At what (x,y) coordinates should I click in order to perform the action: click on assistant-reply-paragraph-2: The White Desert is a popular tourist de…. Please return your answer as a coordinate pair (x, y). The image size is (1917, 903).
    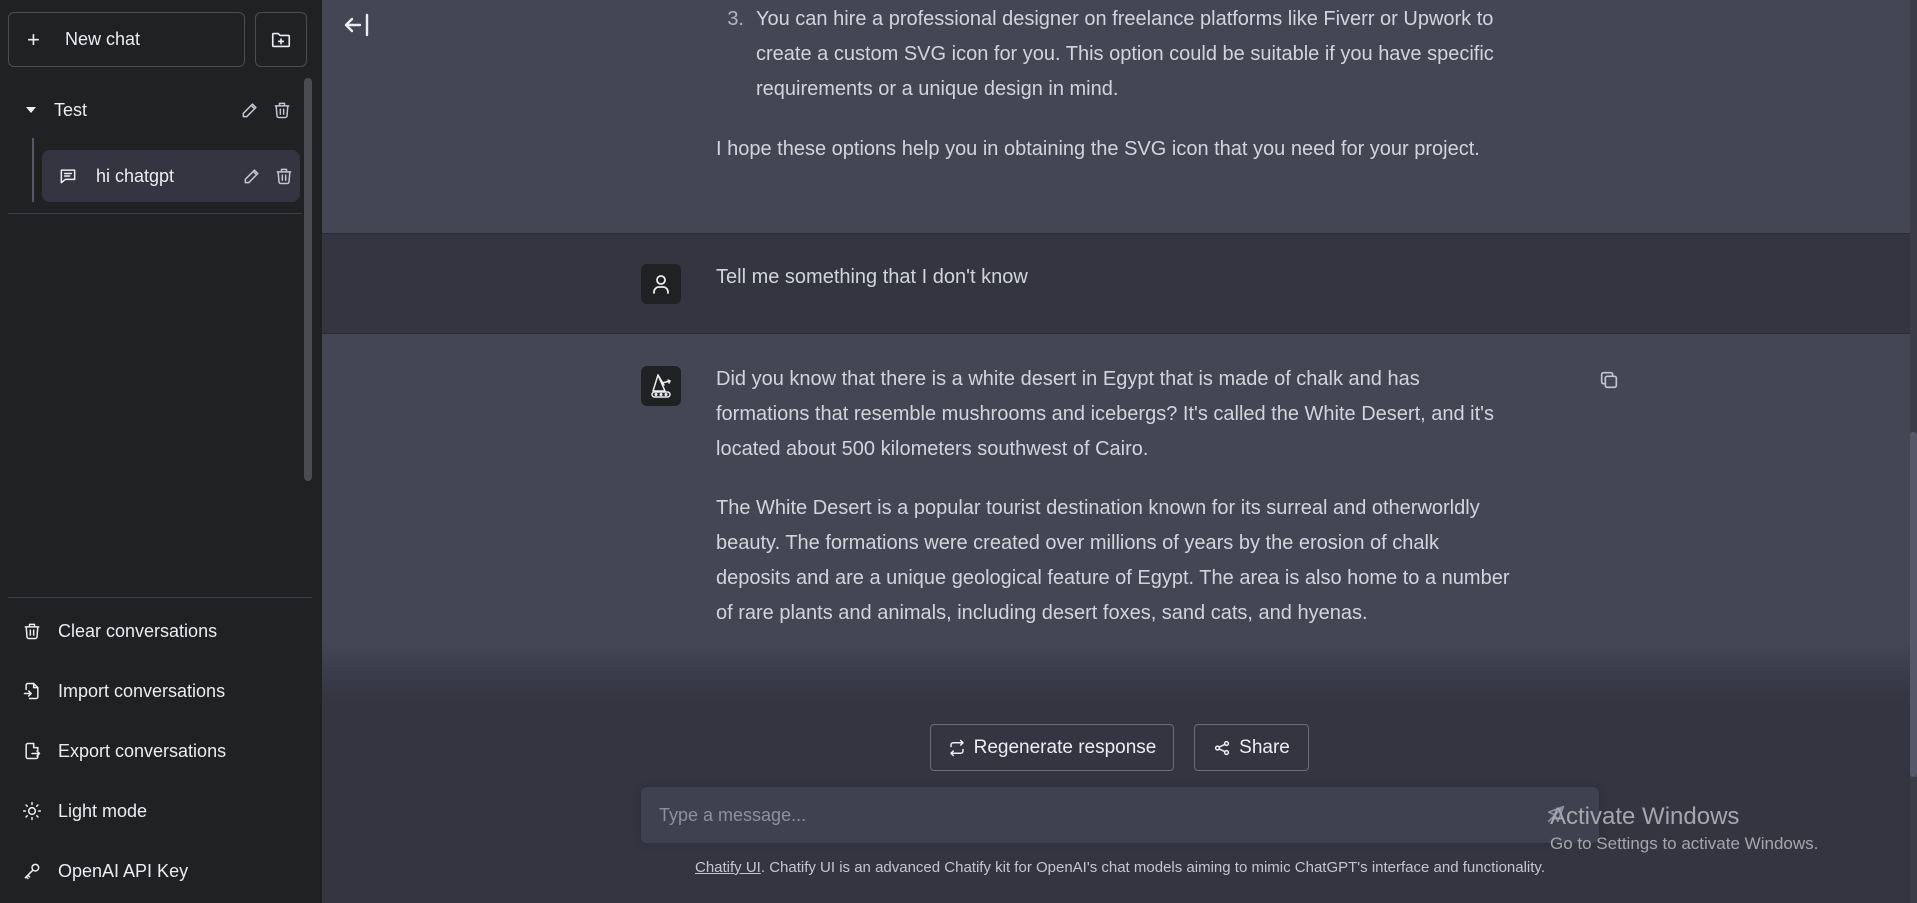
    Looking at the image, I should click on (1113, 560).